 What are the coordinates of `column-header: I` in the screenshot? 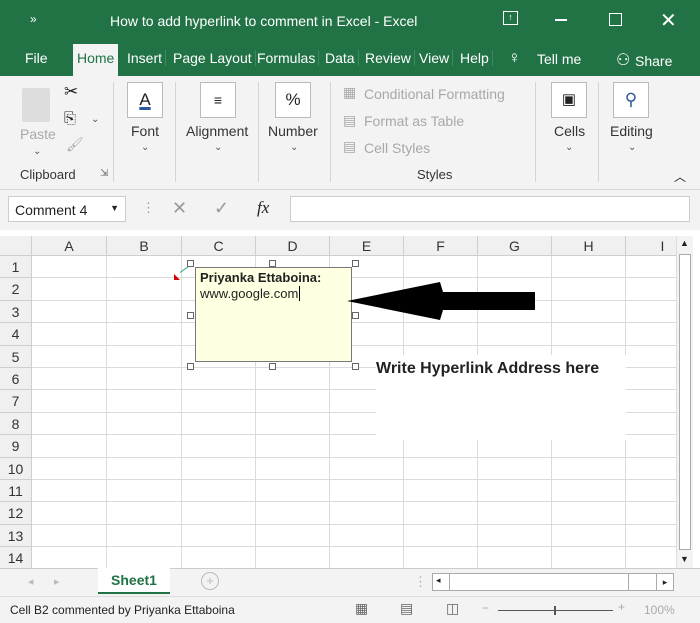 It's located at (651, 246).